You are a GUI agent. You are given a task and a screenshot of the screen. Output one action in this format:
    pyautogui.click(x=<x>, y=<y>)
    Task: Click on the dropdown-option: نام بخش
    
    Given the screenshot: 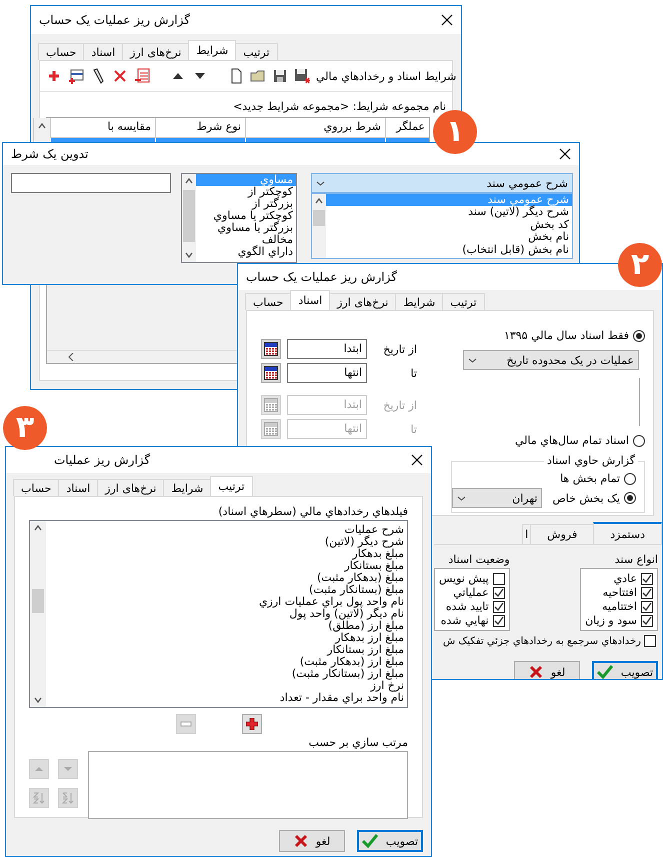 What is the action you would take?
    pyautogui.click(x=449, y=237)
    